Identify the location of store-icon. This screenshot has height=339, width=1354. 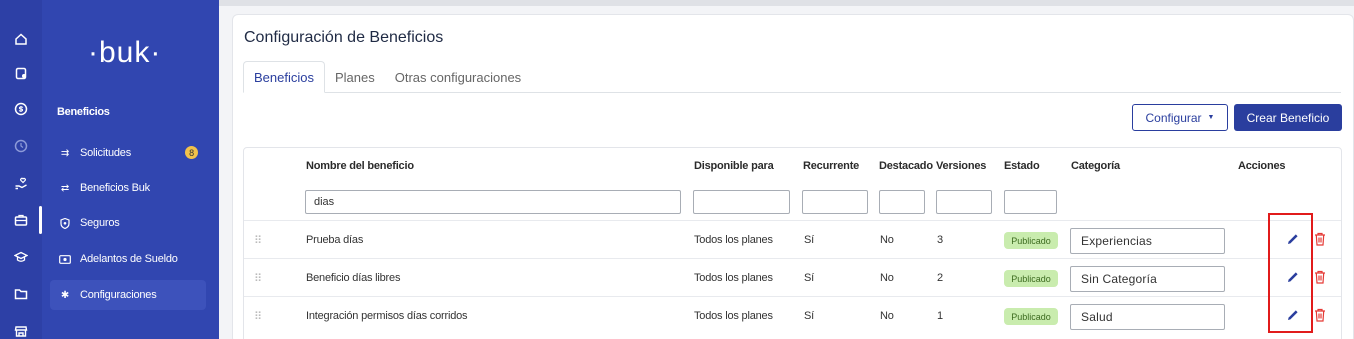
(21, 329).